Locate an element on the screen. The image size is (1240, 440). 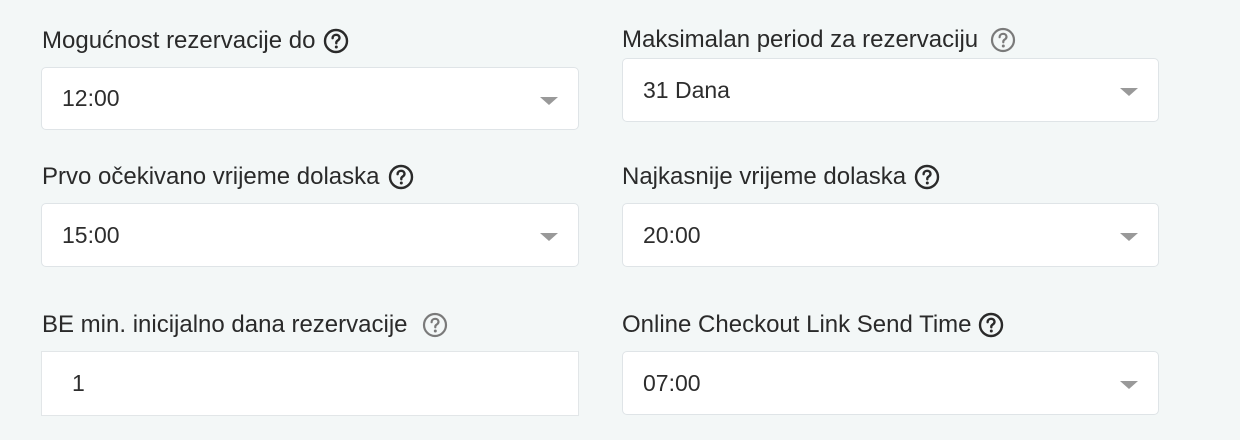
label-latest-arrival: Najkasnije vrijeme dolaska is located at coordinates (781, 177).